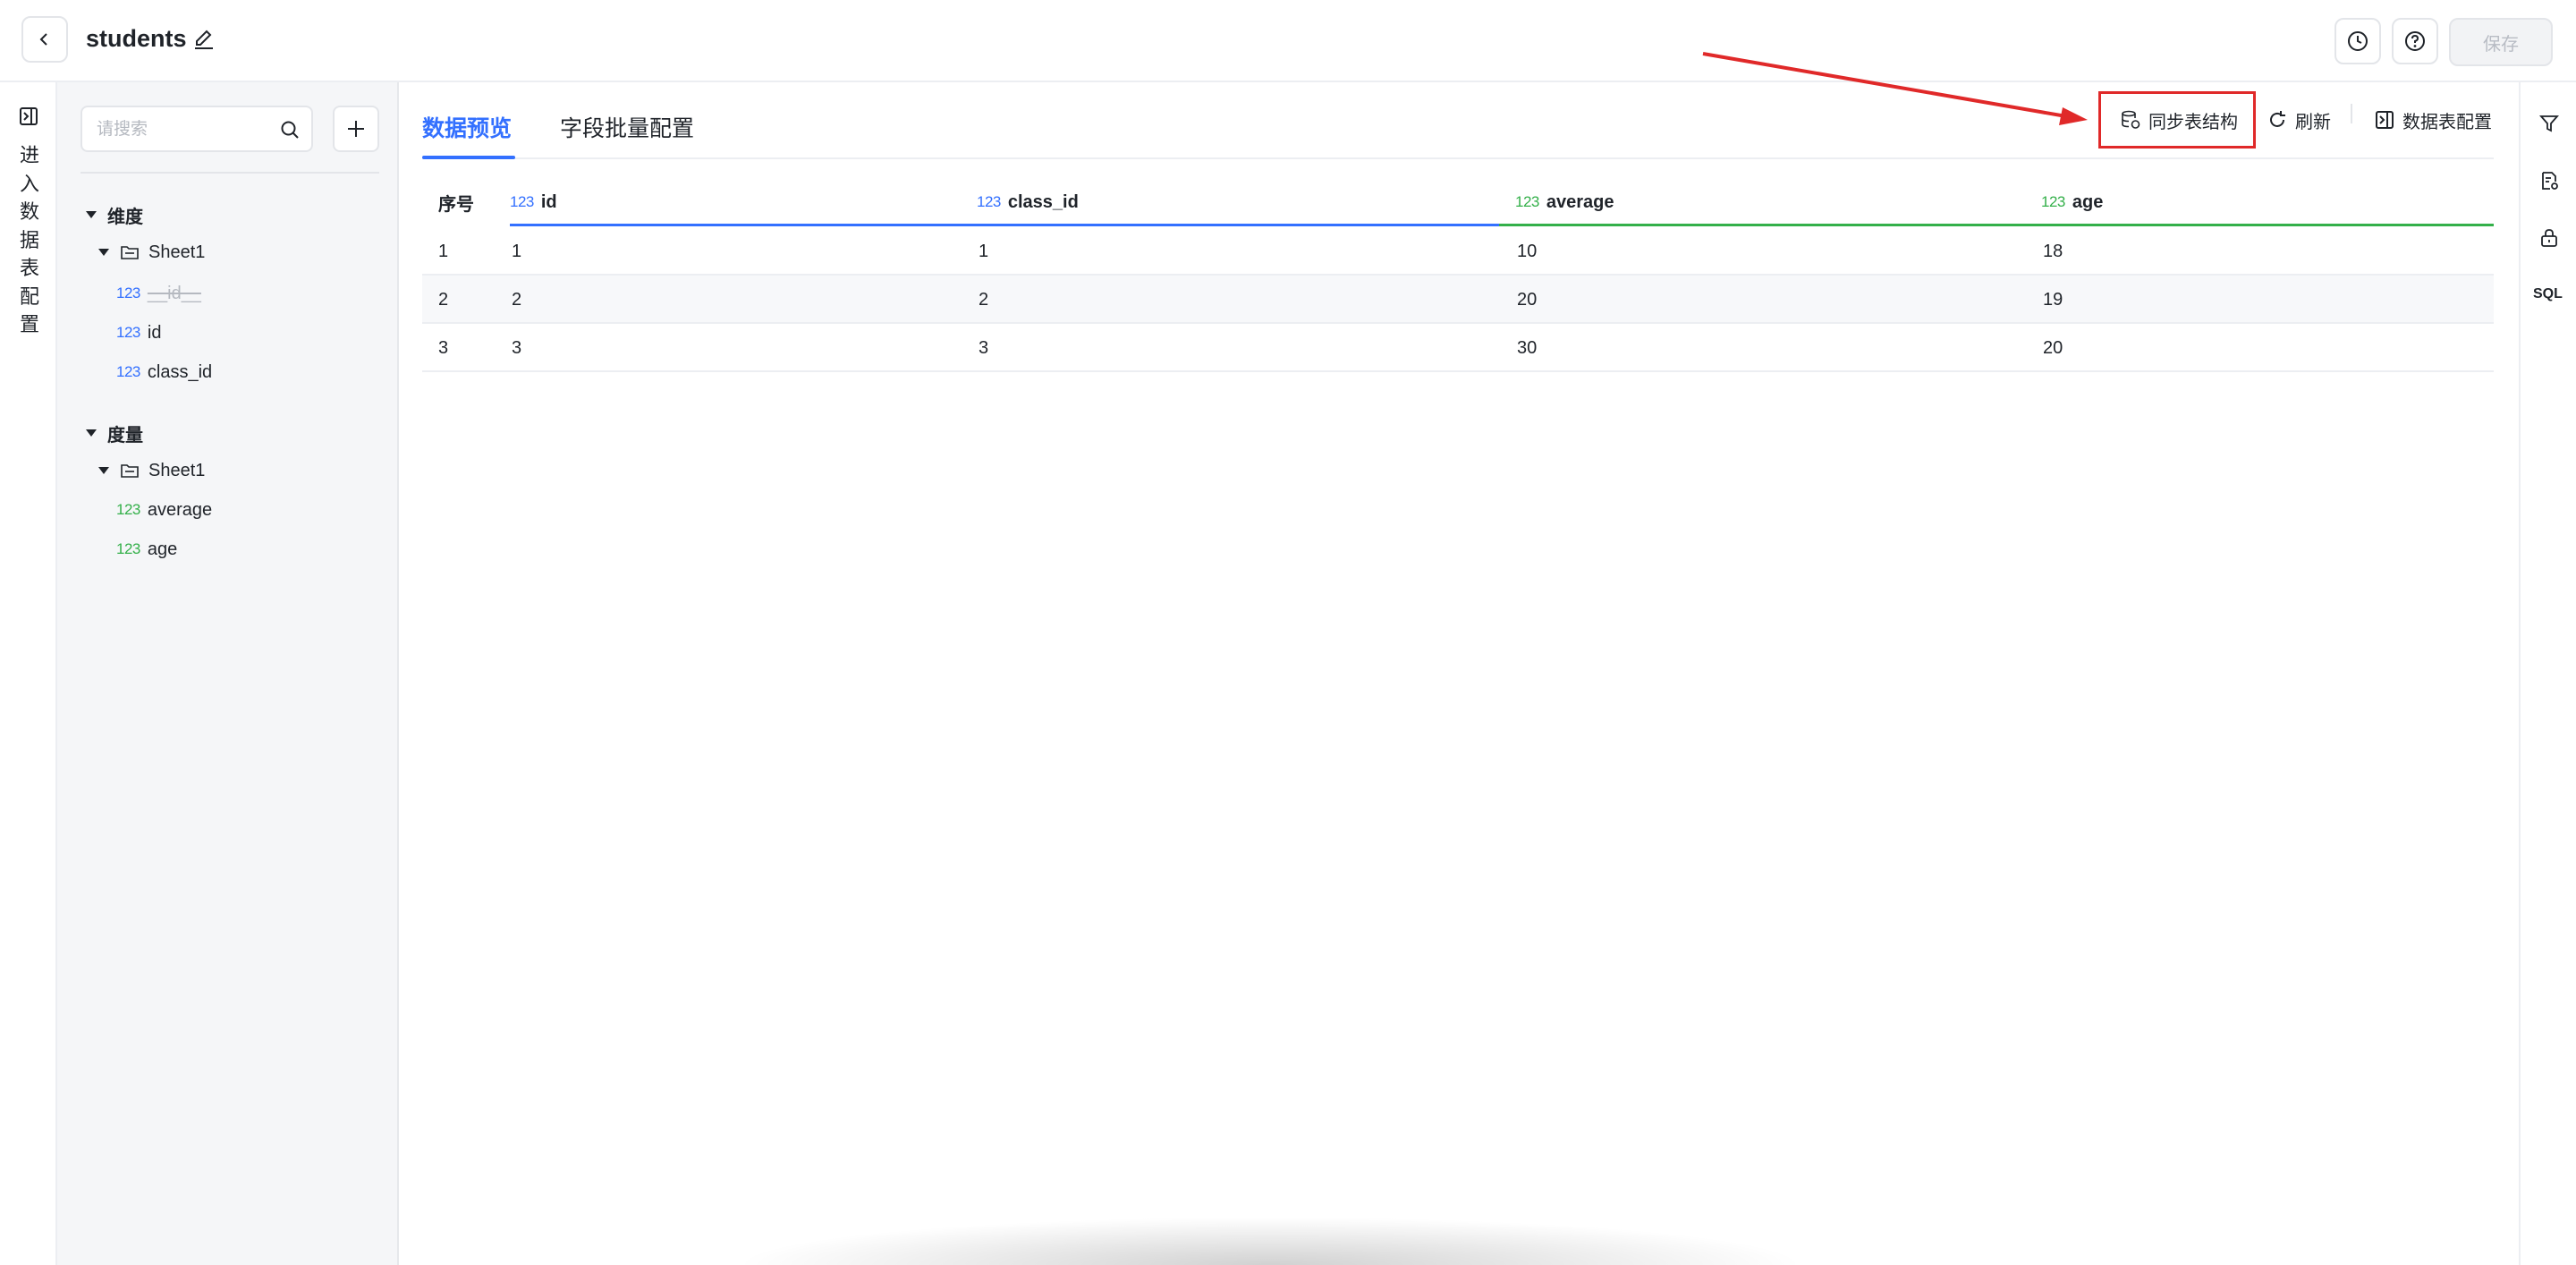 The image size is (2576, 1265). What do you see at coordinates (28, 673) in the screenshot?
I see `left-rail: 进入数据表配置` at bounding box center [28, 673].